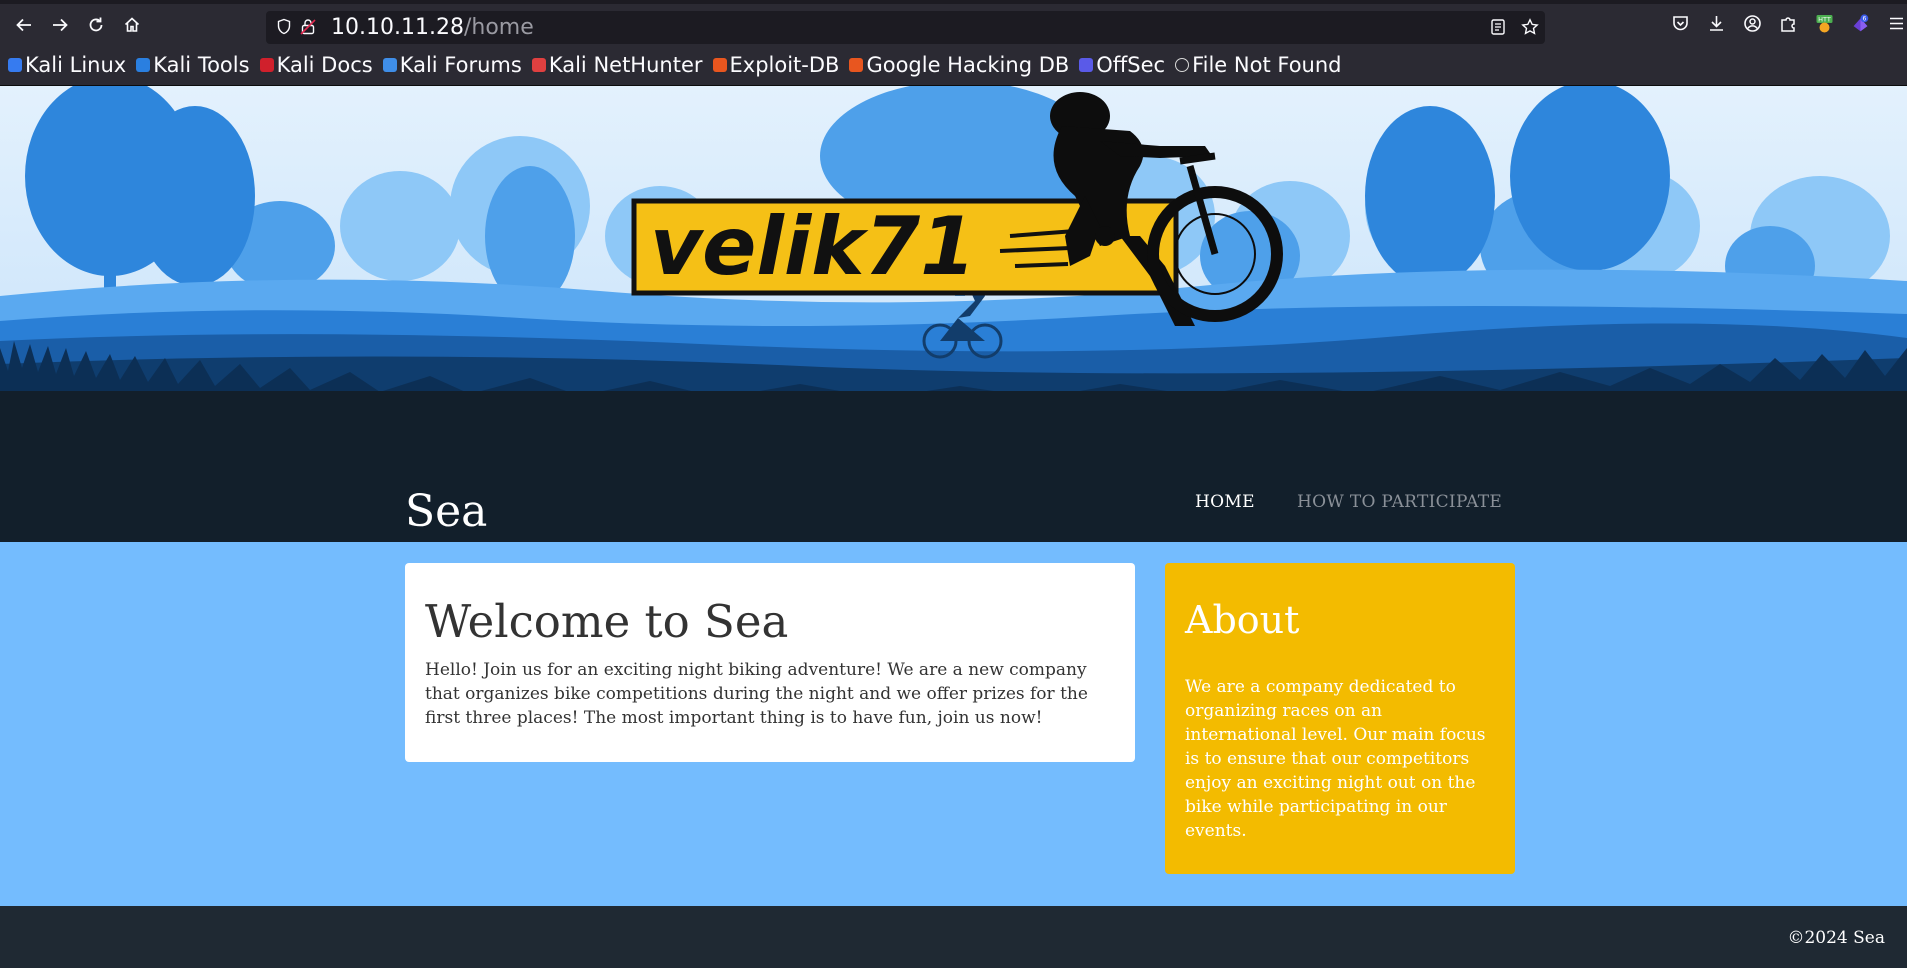 This screenshot has width=1907, height=968. What do you see at coordinates (813, 246) in the screenshot?
I see `logo-text: velik71` at bounding box center [813, 246].